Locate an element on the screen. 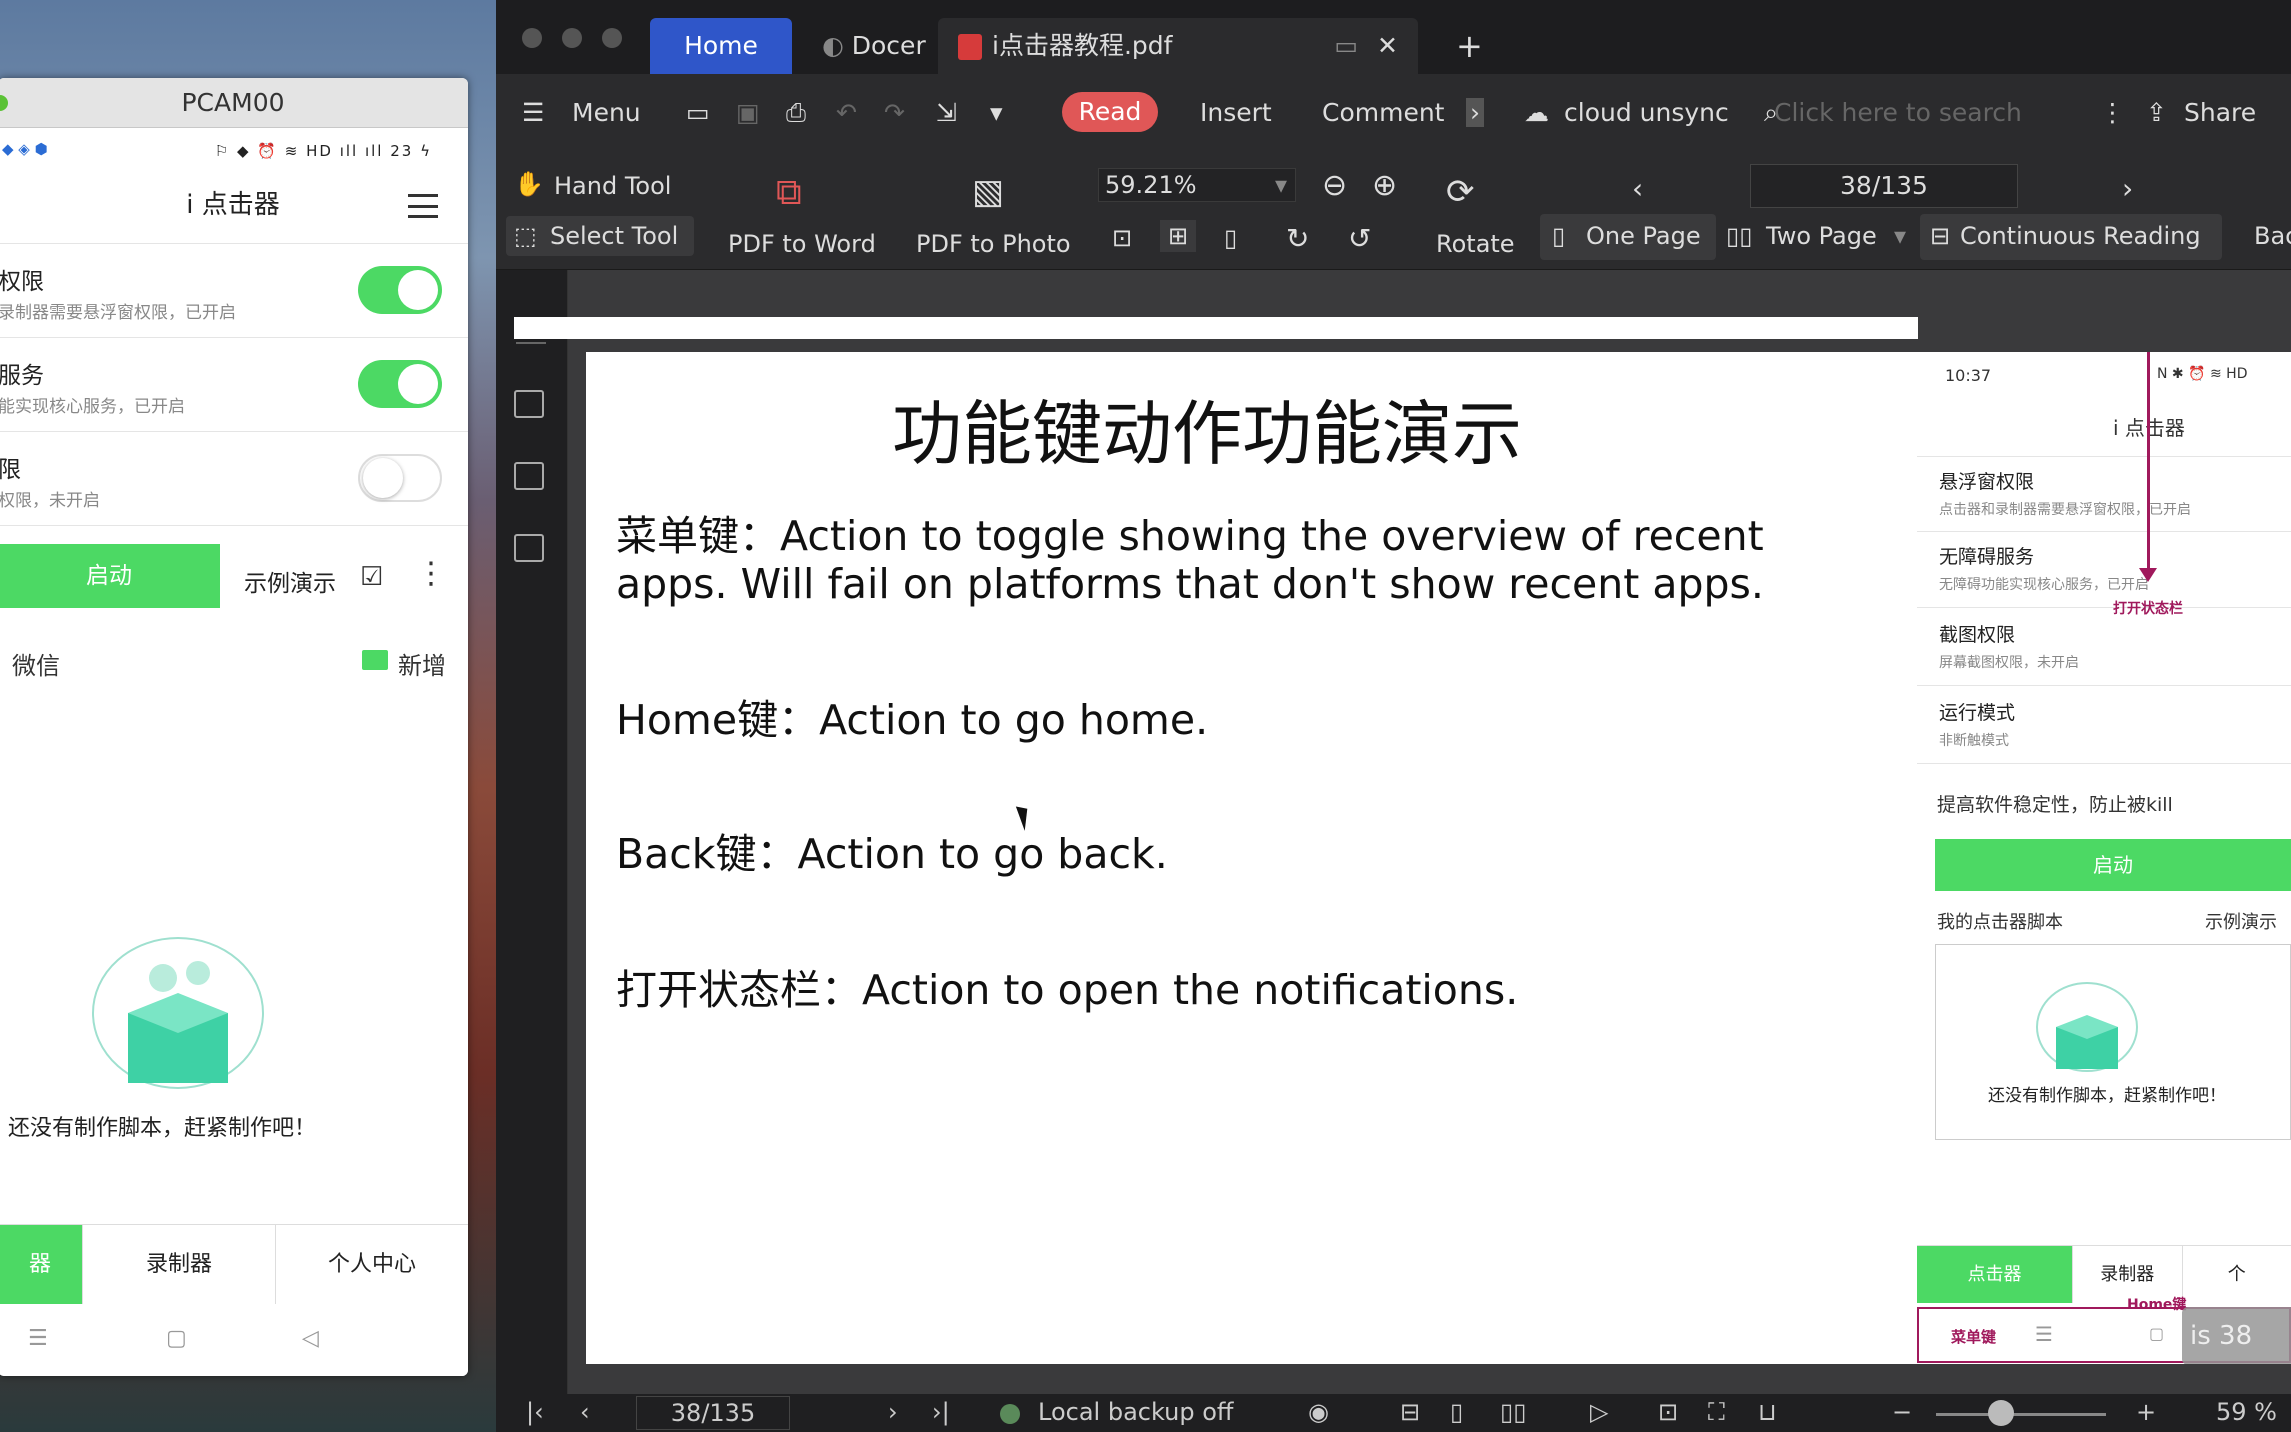 The height and width of the screenshot is (1432, 2291). more-icon: ⋮ is located at coordinates (2112, 112).